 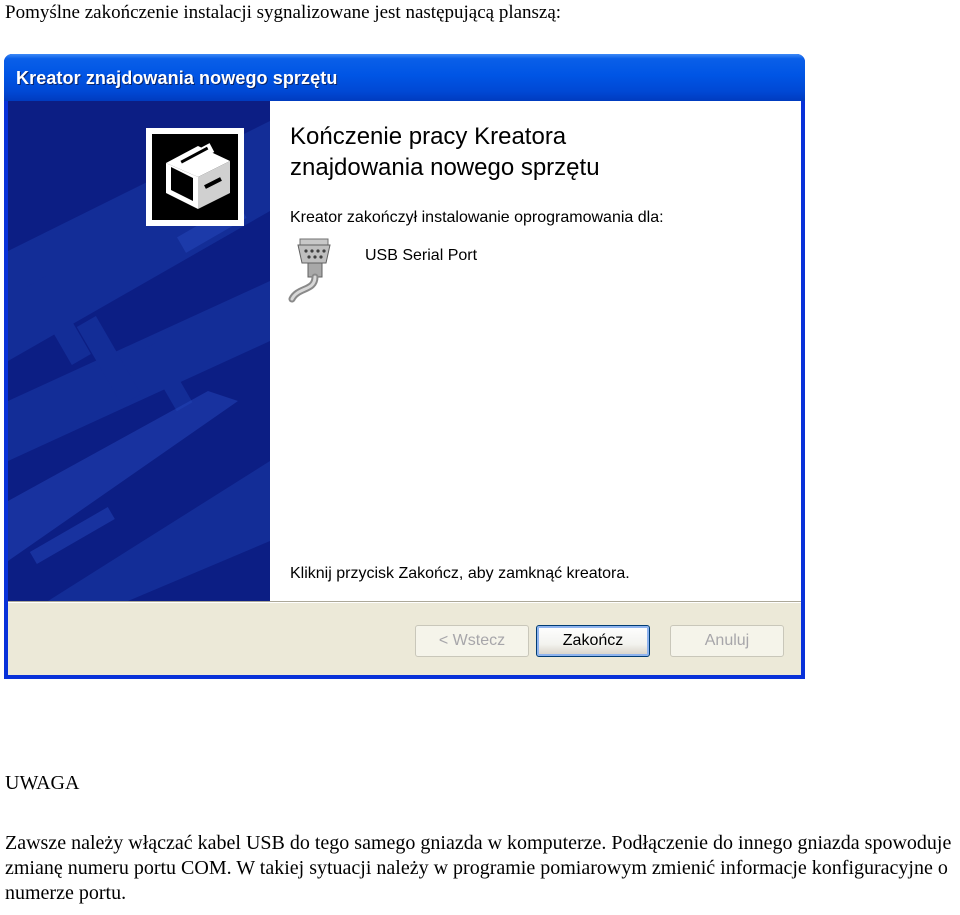 I want to click on button-divider, so click(x=404, y=602).